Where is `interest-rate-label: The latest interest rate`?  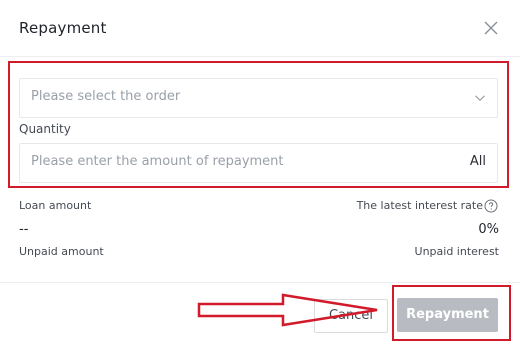
interest-rate-label: The latest interest rate is located at coordinates (419, 205).